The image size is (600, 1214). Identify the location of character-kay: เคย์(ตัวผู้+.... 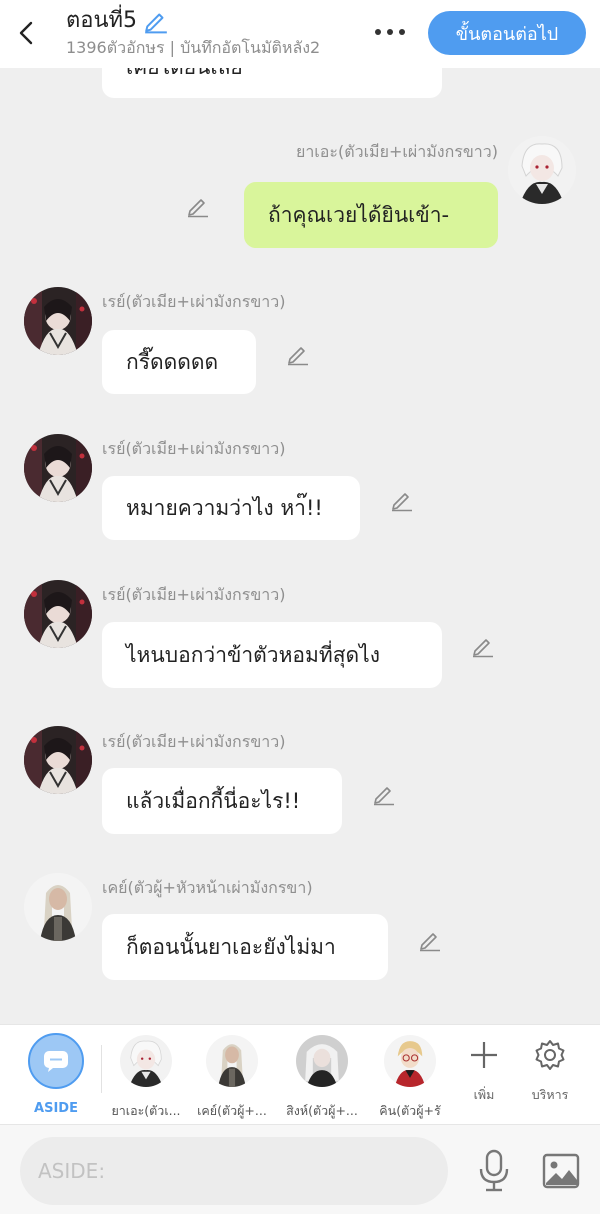
(232, 1078).